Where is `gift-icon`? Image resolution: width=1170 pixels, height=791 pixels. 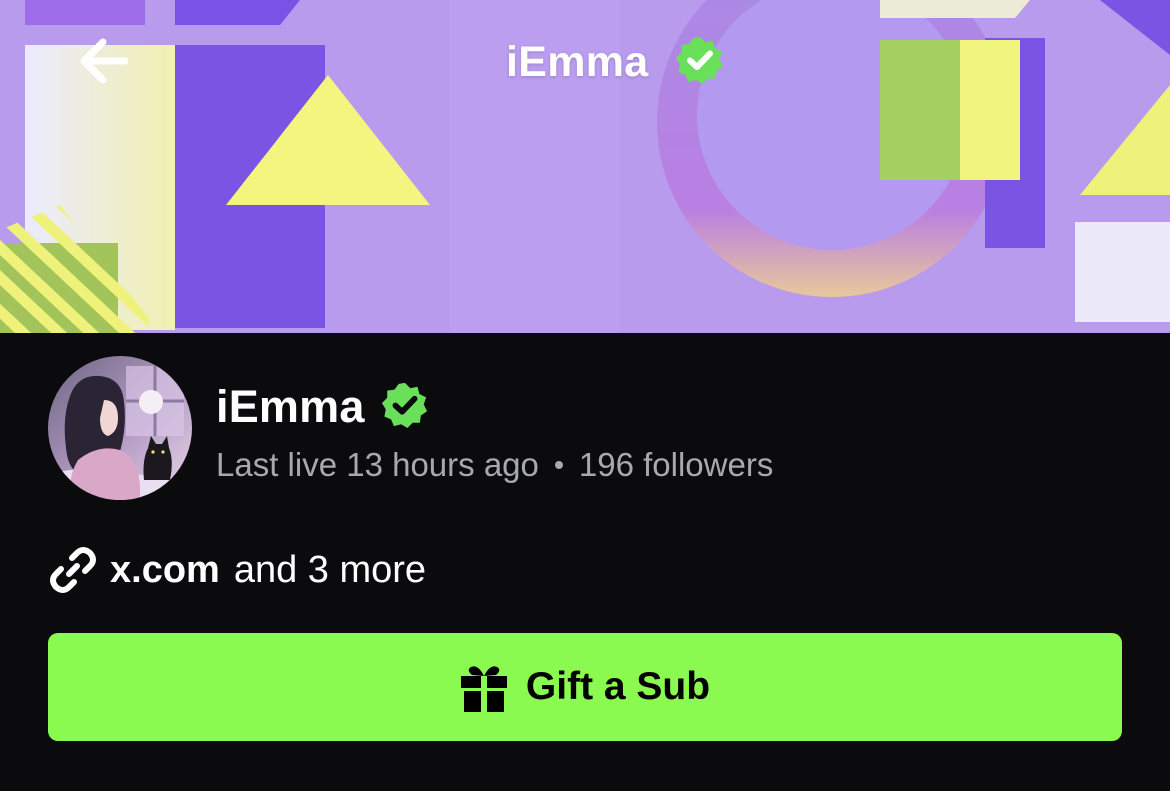
gift-icon is located at coordinates (484, 687).